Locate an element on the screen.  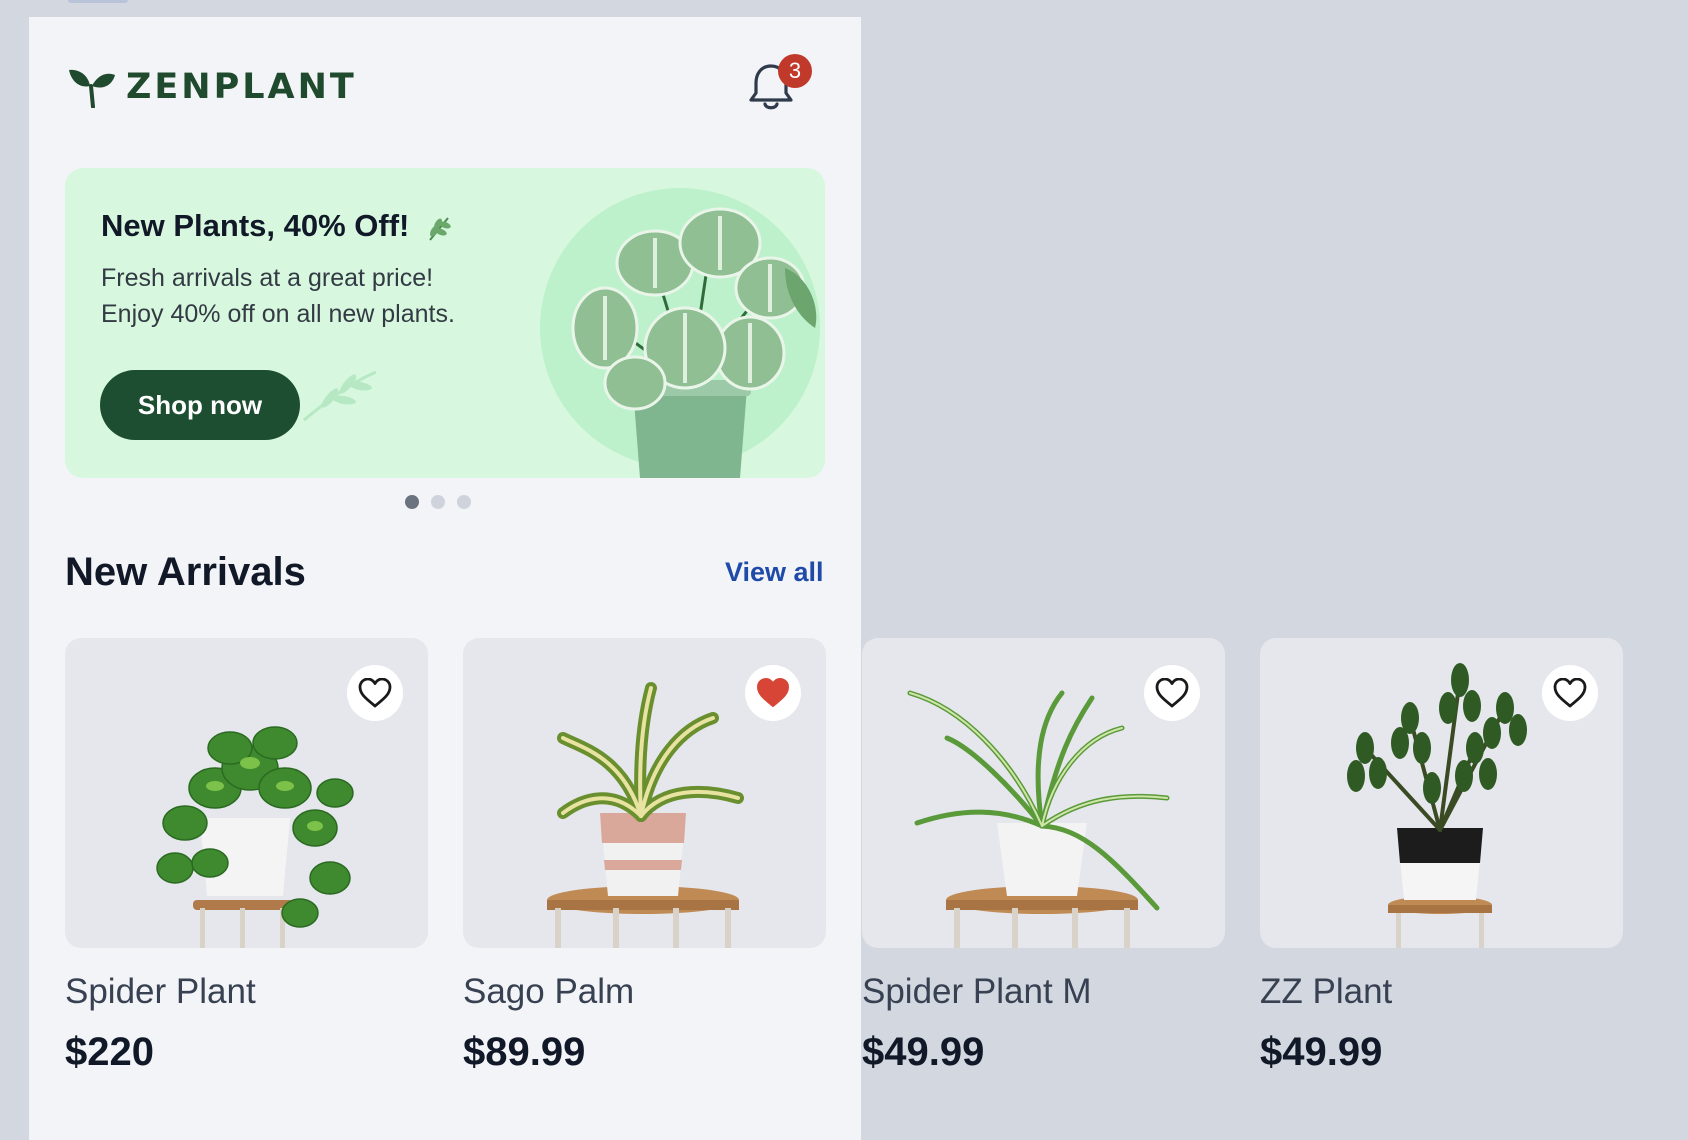
carousel-dots is located at coordinates (438, 502).